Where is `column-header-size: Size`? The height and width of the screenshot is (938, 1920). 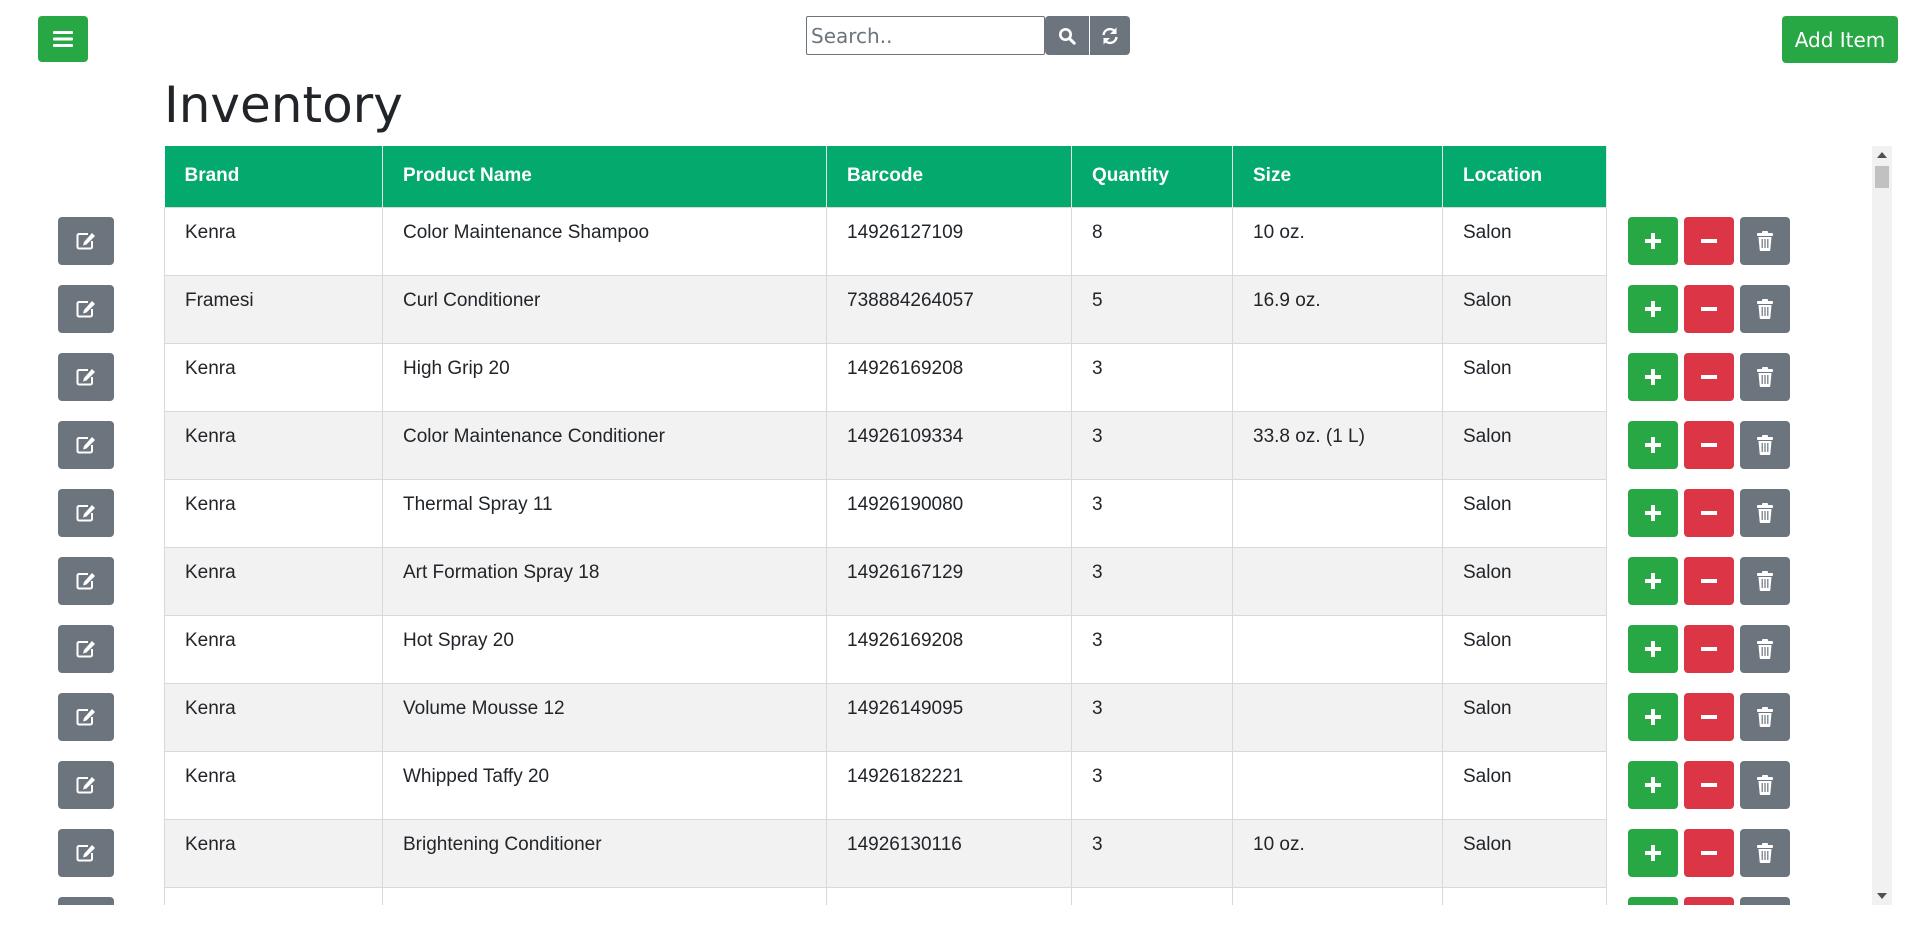
column-header-size: Size is located at coordinates (1337, 176).